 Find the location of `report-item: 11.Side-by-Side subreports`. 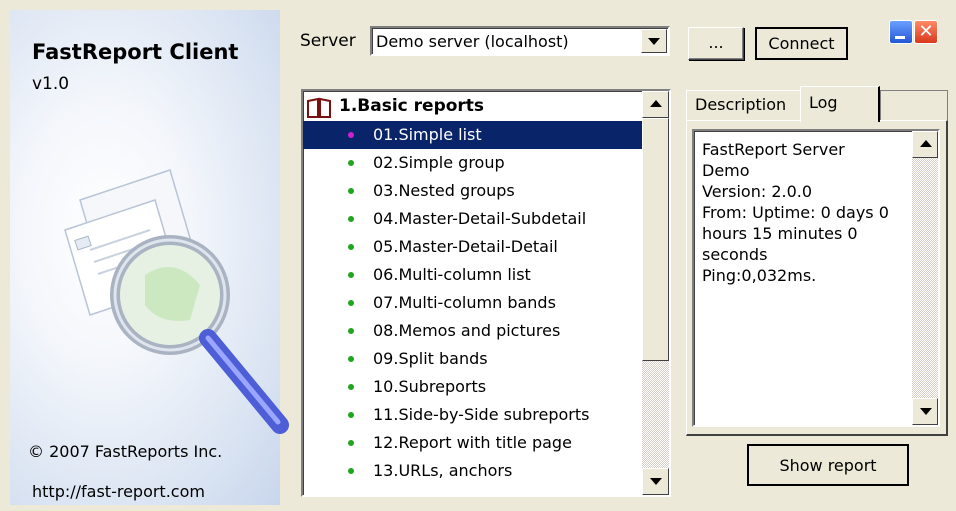

report-item: 11.Side-by-Side subreports is located at coordinates (473, 415).